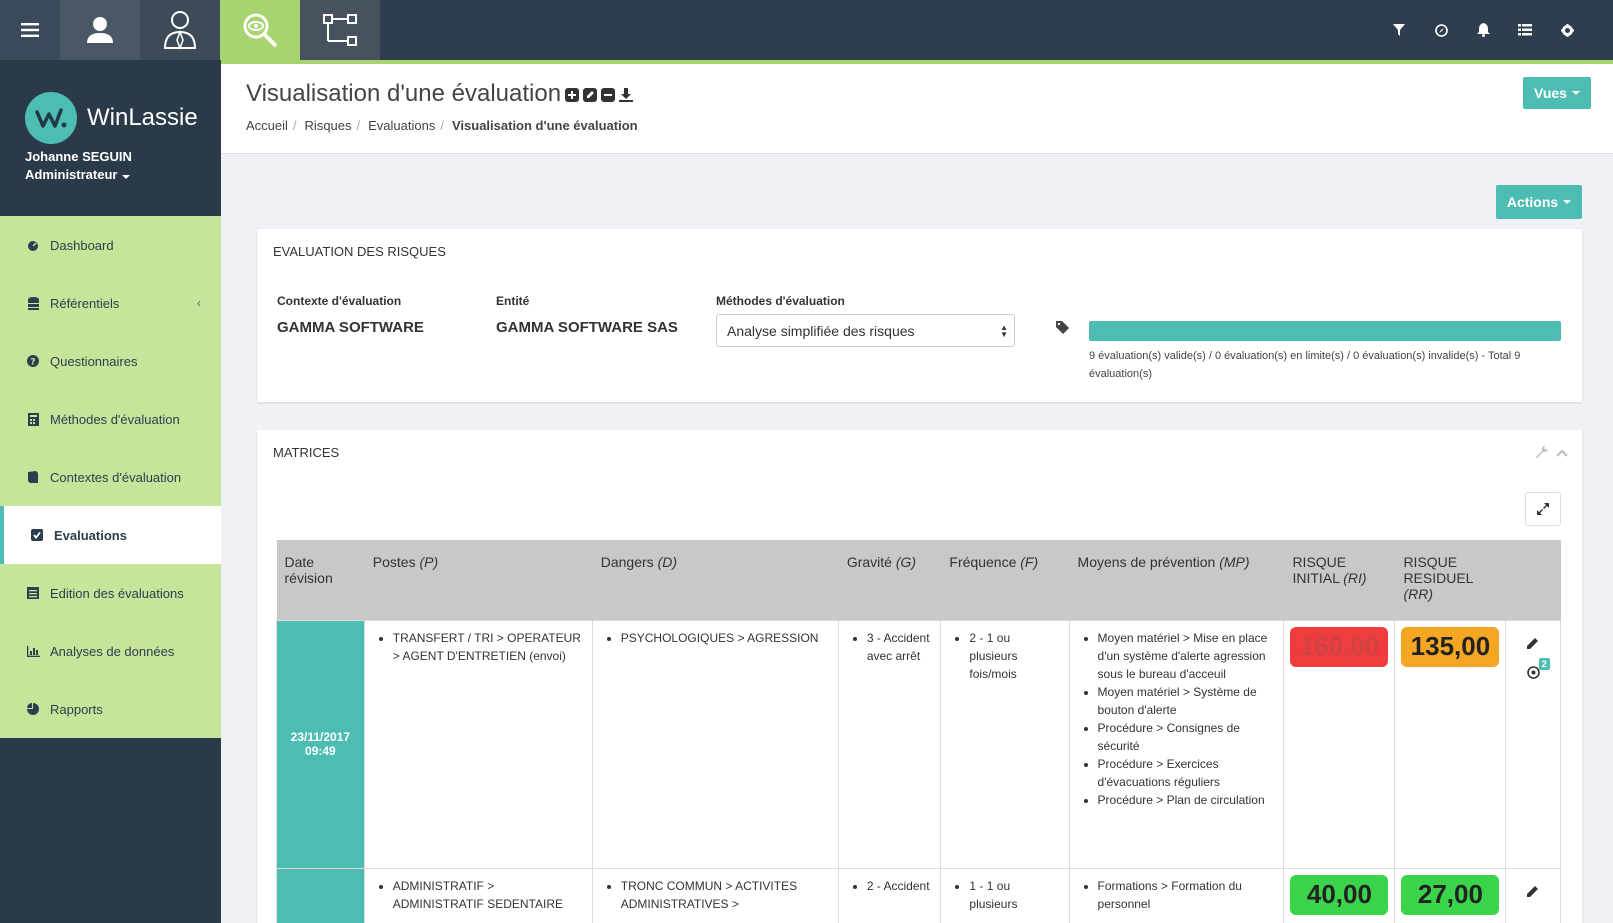 The height and width of the screenshot is (923, 1613). I want to click on sidebar-item-referentiels: Référentiels ‹, so click(110, 303).